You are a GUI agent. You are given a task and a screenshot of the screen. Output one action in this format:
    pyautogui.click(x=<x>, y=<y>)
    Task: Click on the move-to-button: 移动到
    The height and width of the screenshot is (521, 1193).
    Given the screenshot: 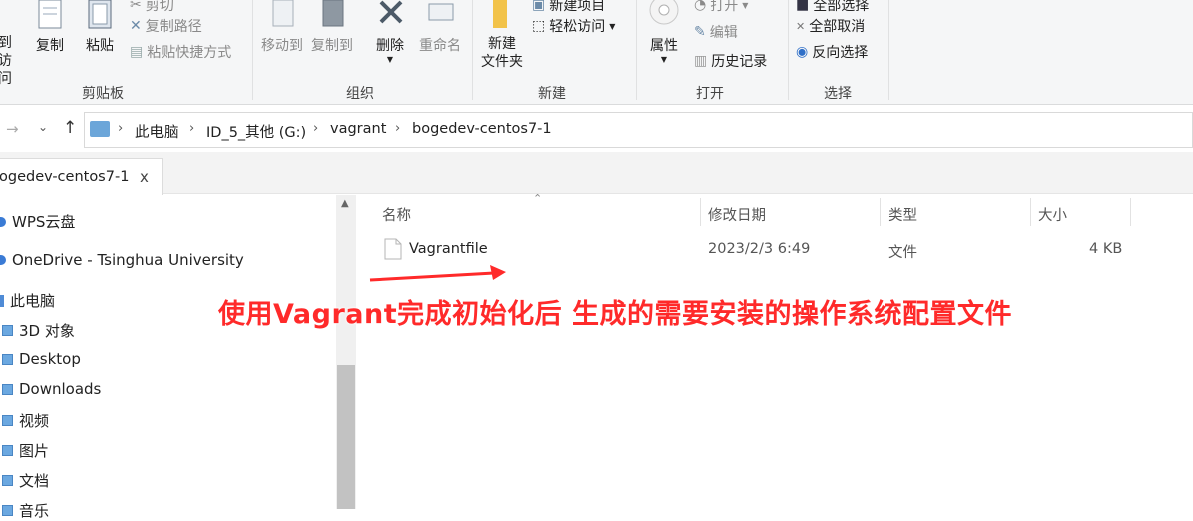 What is the action you would take?
    pyautogui.click(x=282, y=27)
    